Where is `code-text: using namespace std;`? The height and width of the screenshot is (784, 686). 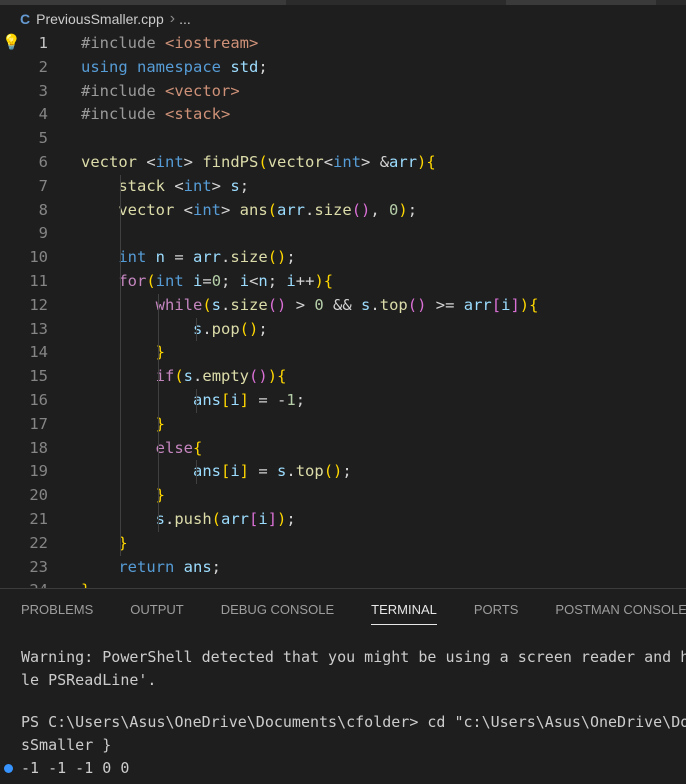 code-text: using namespace std; is located at coordinates (174, 66).